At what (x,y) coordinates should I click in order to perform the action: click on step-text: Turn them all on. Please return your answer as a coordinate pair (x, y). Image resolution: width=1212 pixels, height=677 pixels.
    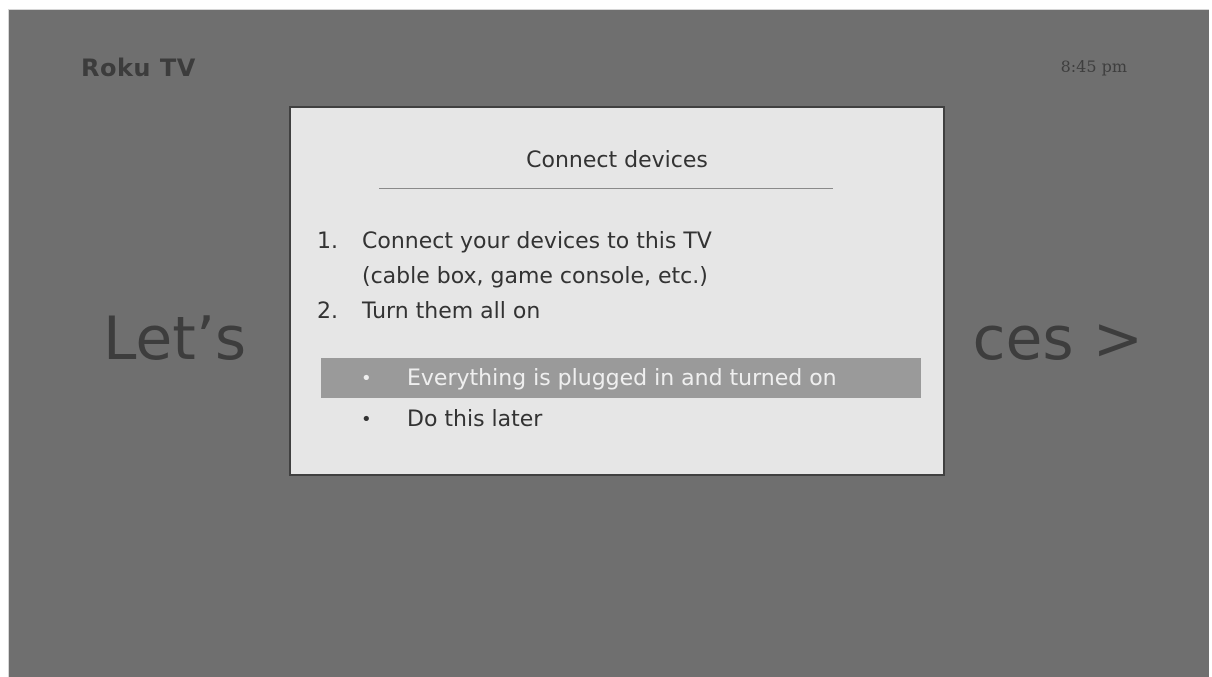
    Looking at the image, I should click on (451, 311).